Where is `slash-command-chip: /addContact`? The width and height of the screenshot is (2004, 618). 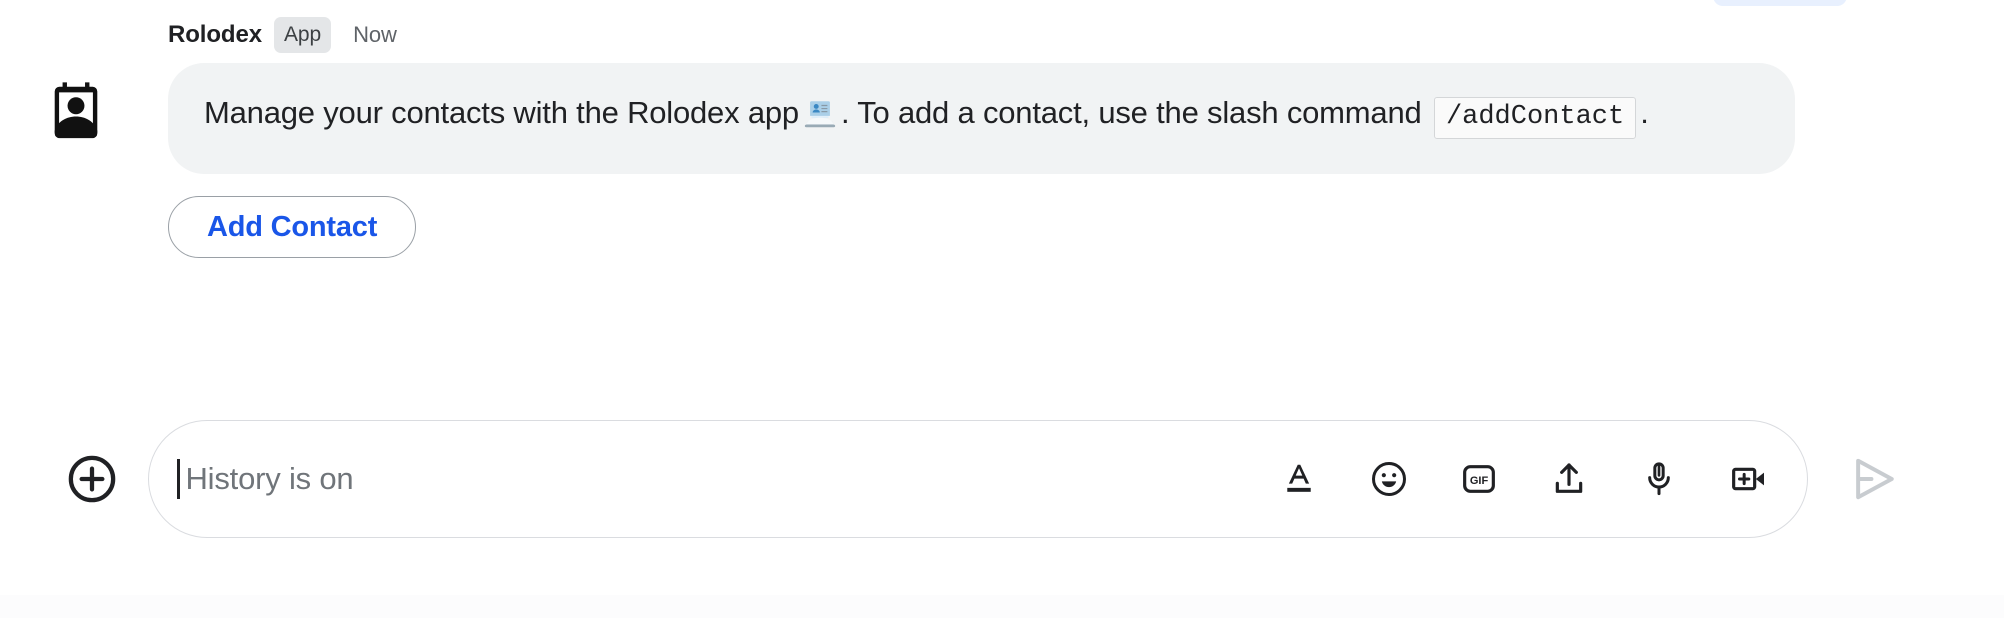 slash-command-chip: /addContact is located at coordinates (1535, 118).